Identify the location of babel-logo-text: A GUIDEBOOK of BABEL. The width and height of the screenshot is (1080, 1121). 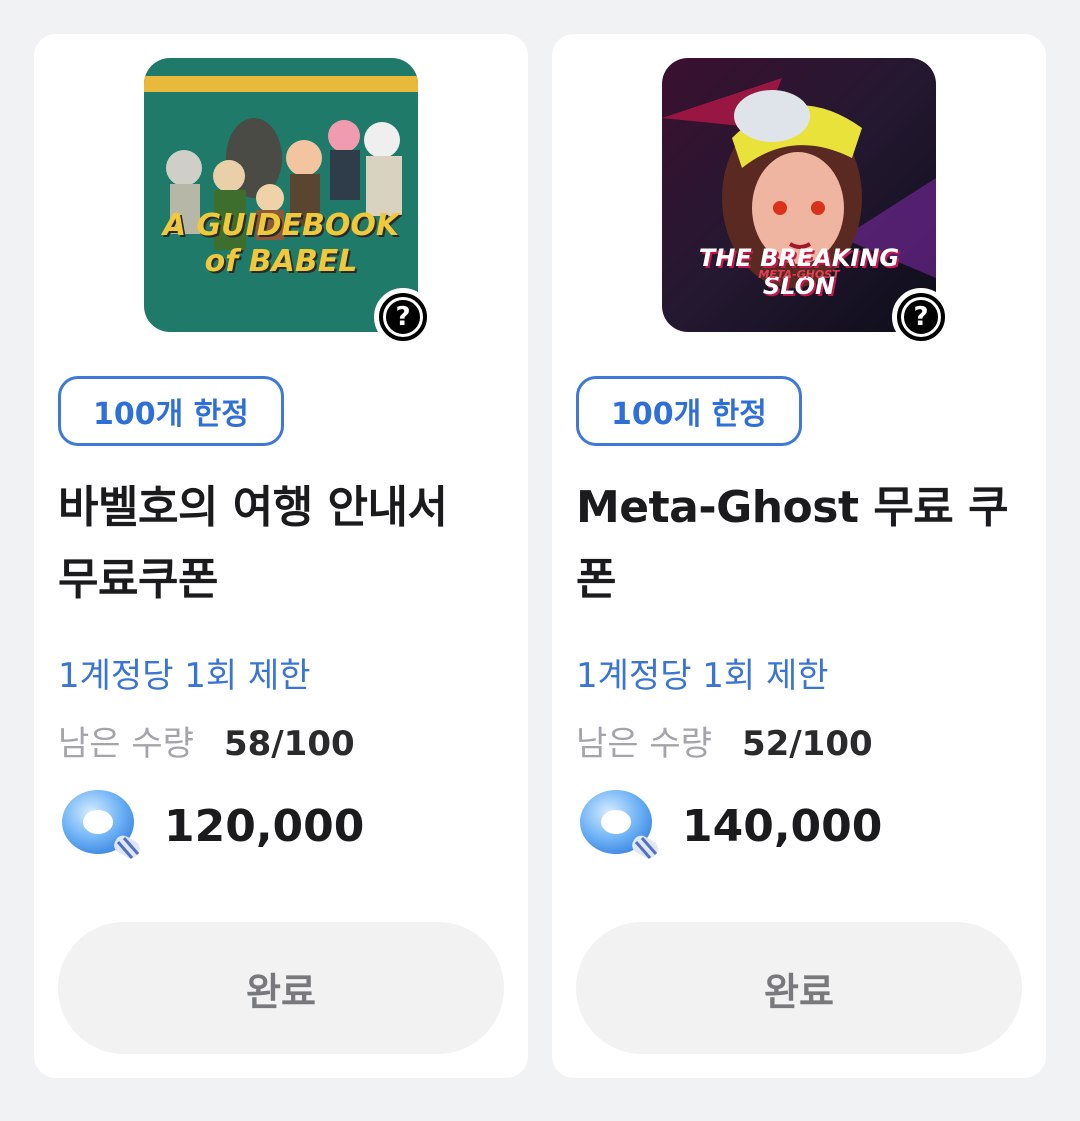
(281, 243).